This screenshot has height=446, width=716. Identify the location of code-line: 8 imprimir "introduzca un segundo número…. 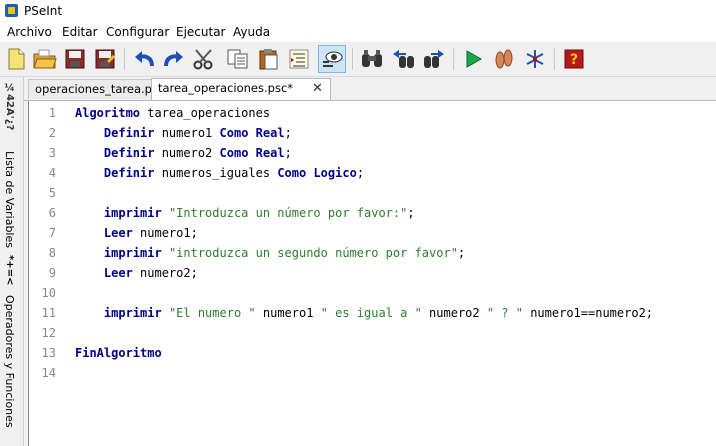
(372, 253).